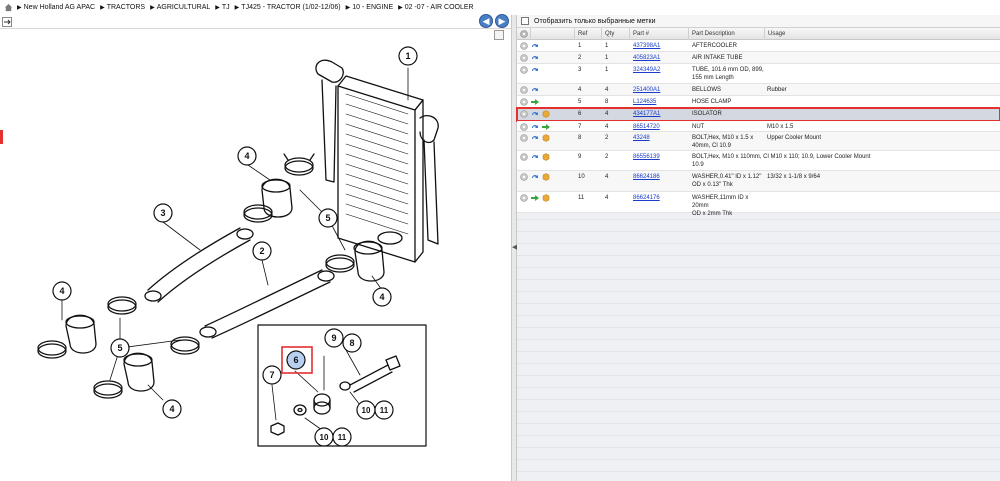 The image size is (1000, 481). I want to click on callout-11-right: 11, so click(384, 410).